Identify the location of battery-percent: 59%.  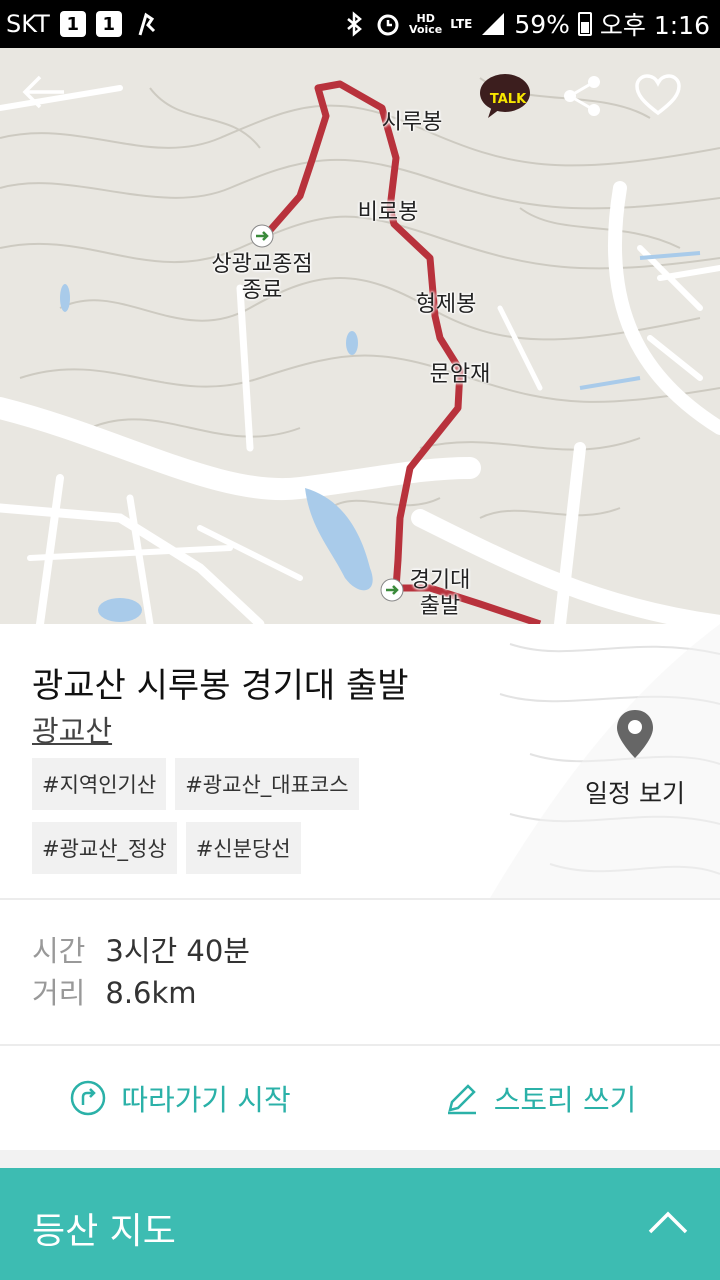
(542, 24).